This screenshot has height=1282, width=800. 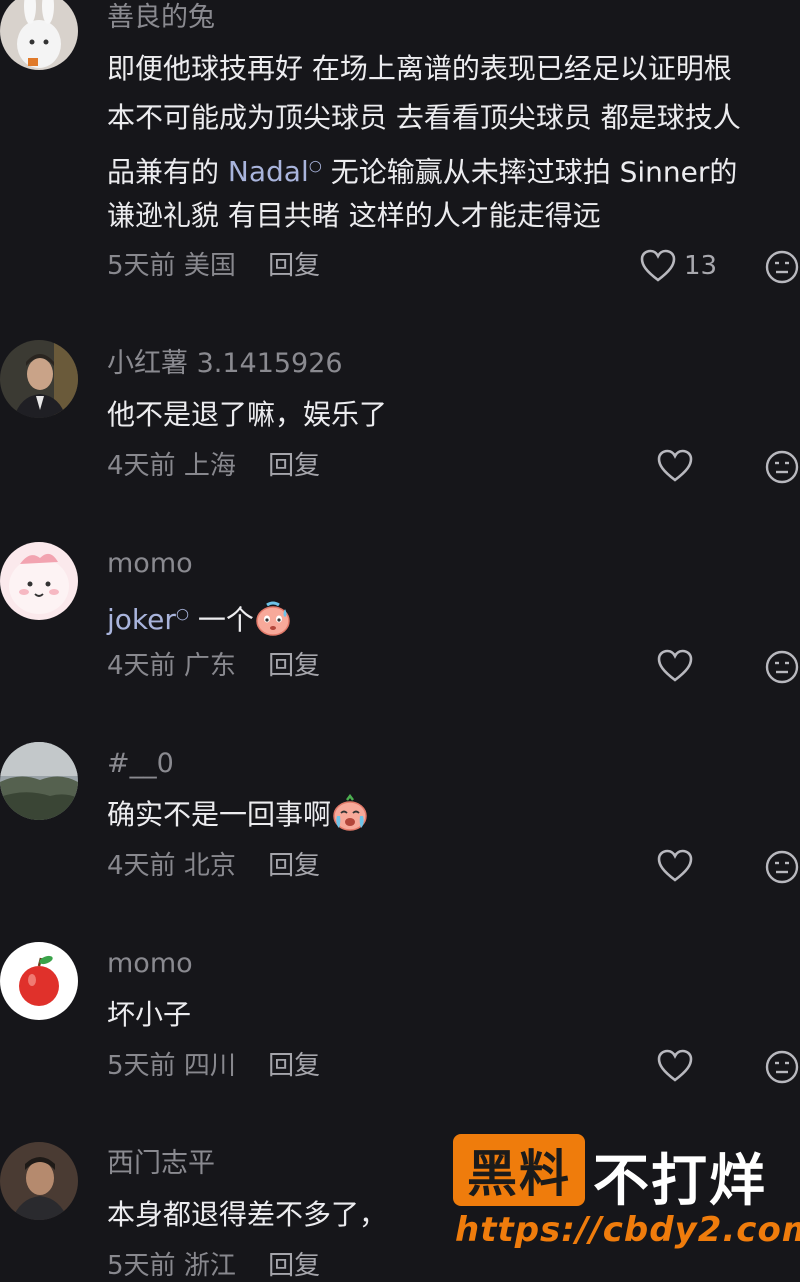 I want to click on comment-text: 他不是退了嘛，娱乐了, so click(x=452, y=414).